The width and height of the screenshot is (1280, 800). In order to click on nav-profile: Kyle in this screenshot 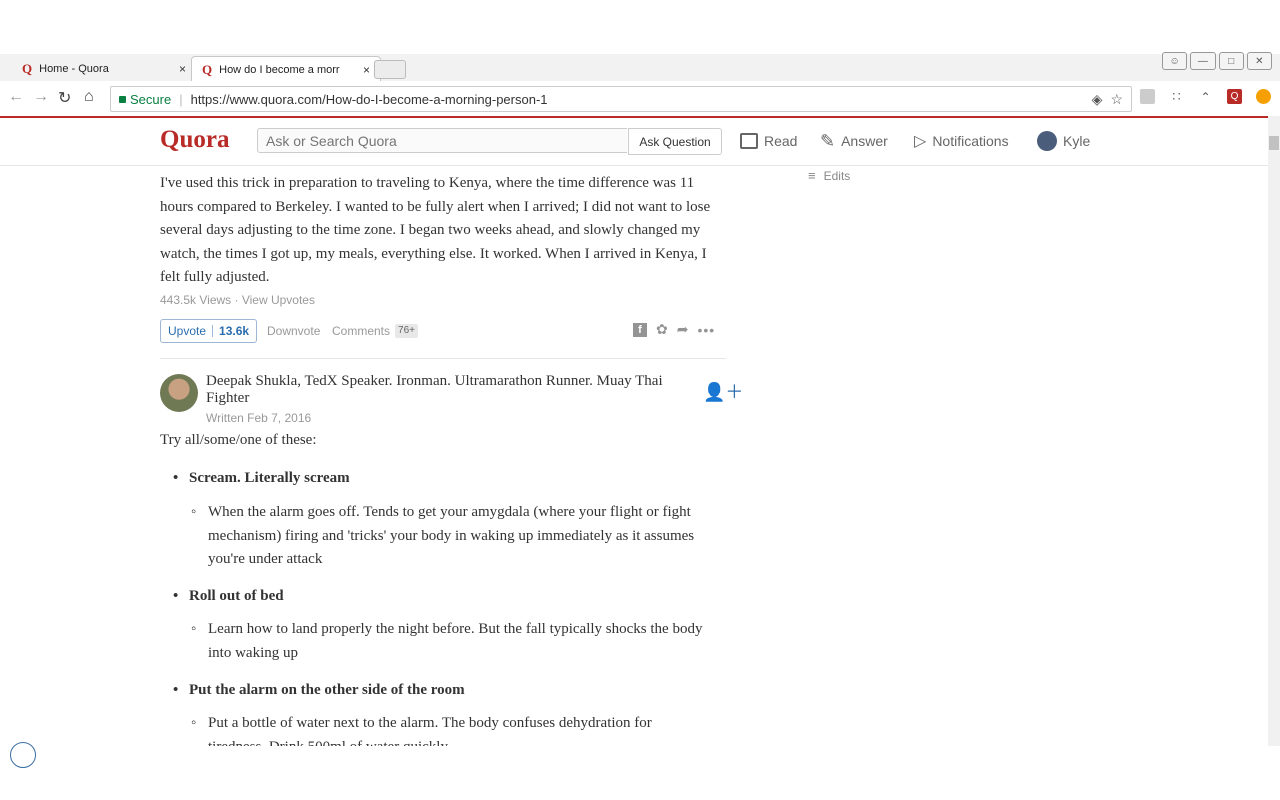, I will do `click(1063, 141)`.